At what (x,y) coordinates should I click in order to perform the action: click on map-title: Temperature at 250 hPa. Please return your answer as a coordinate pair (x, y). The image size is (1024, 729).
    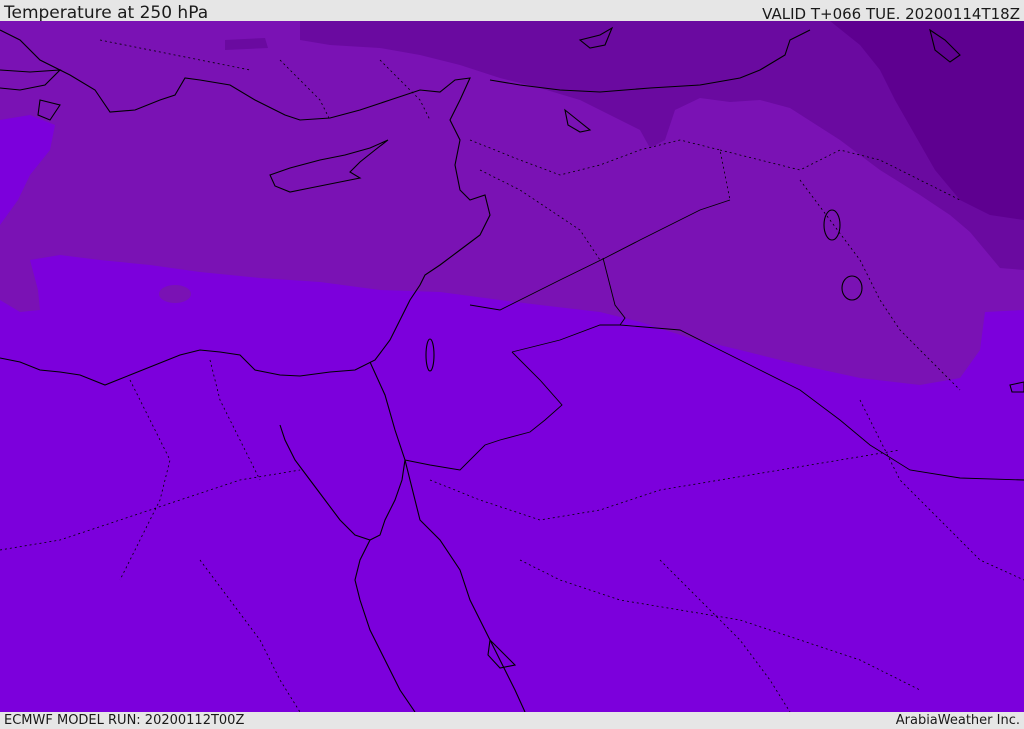
    Looking at the image, I should click on (106, 13).